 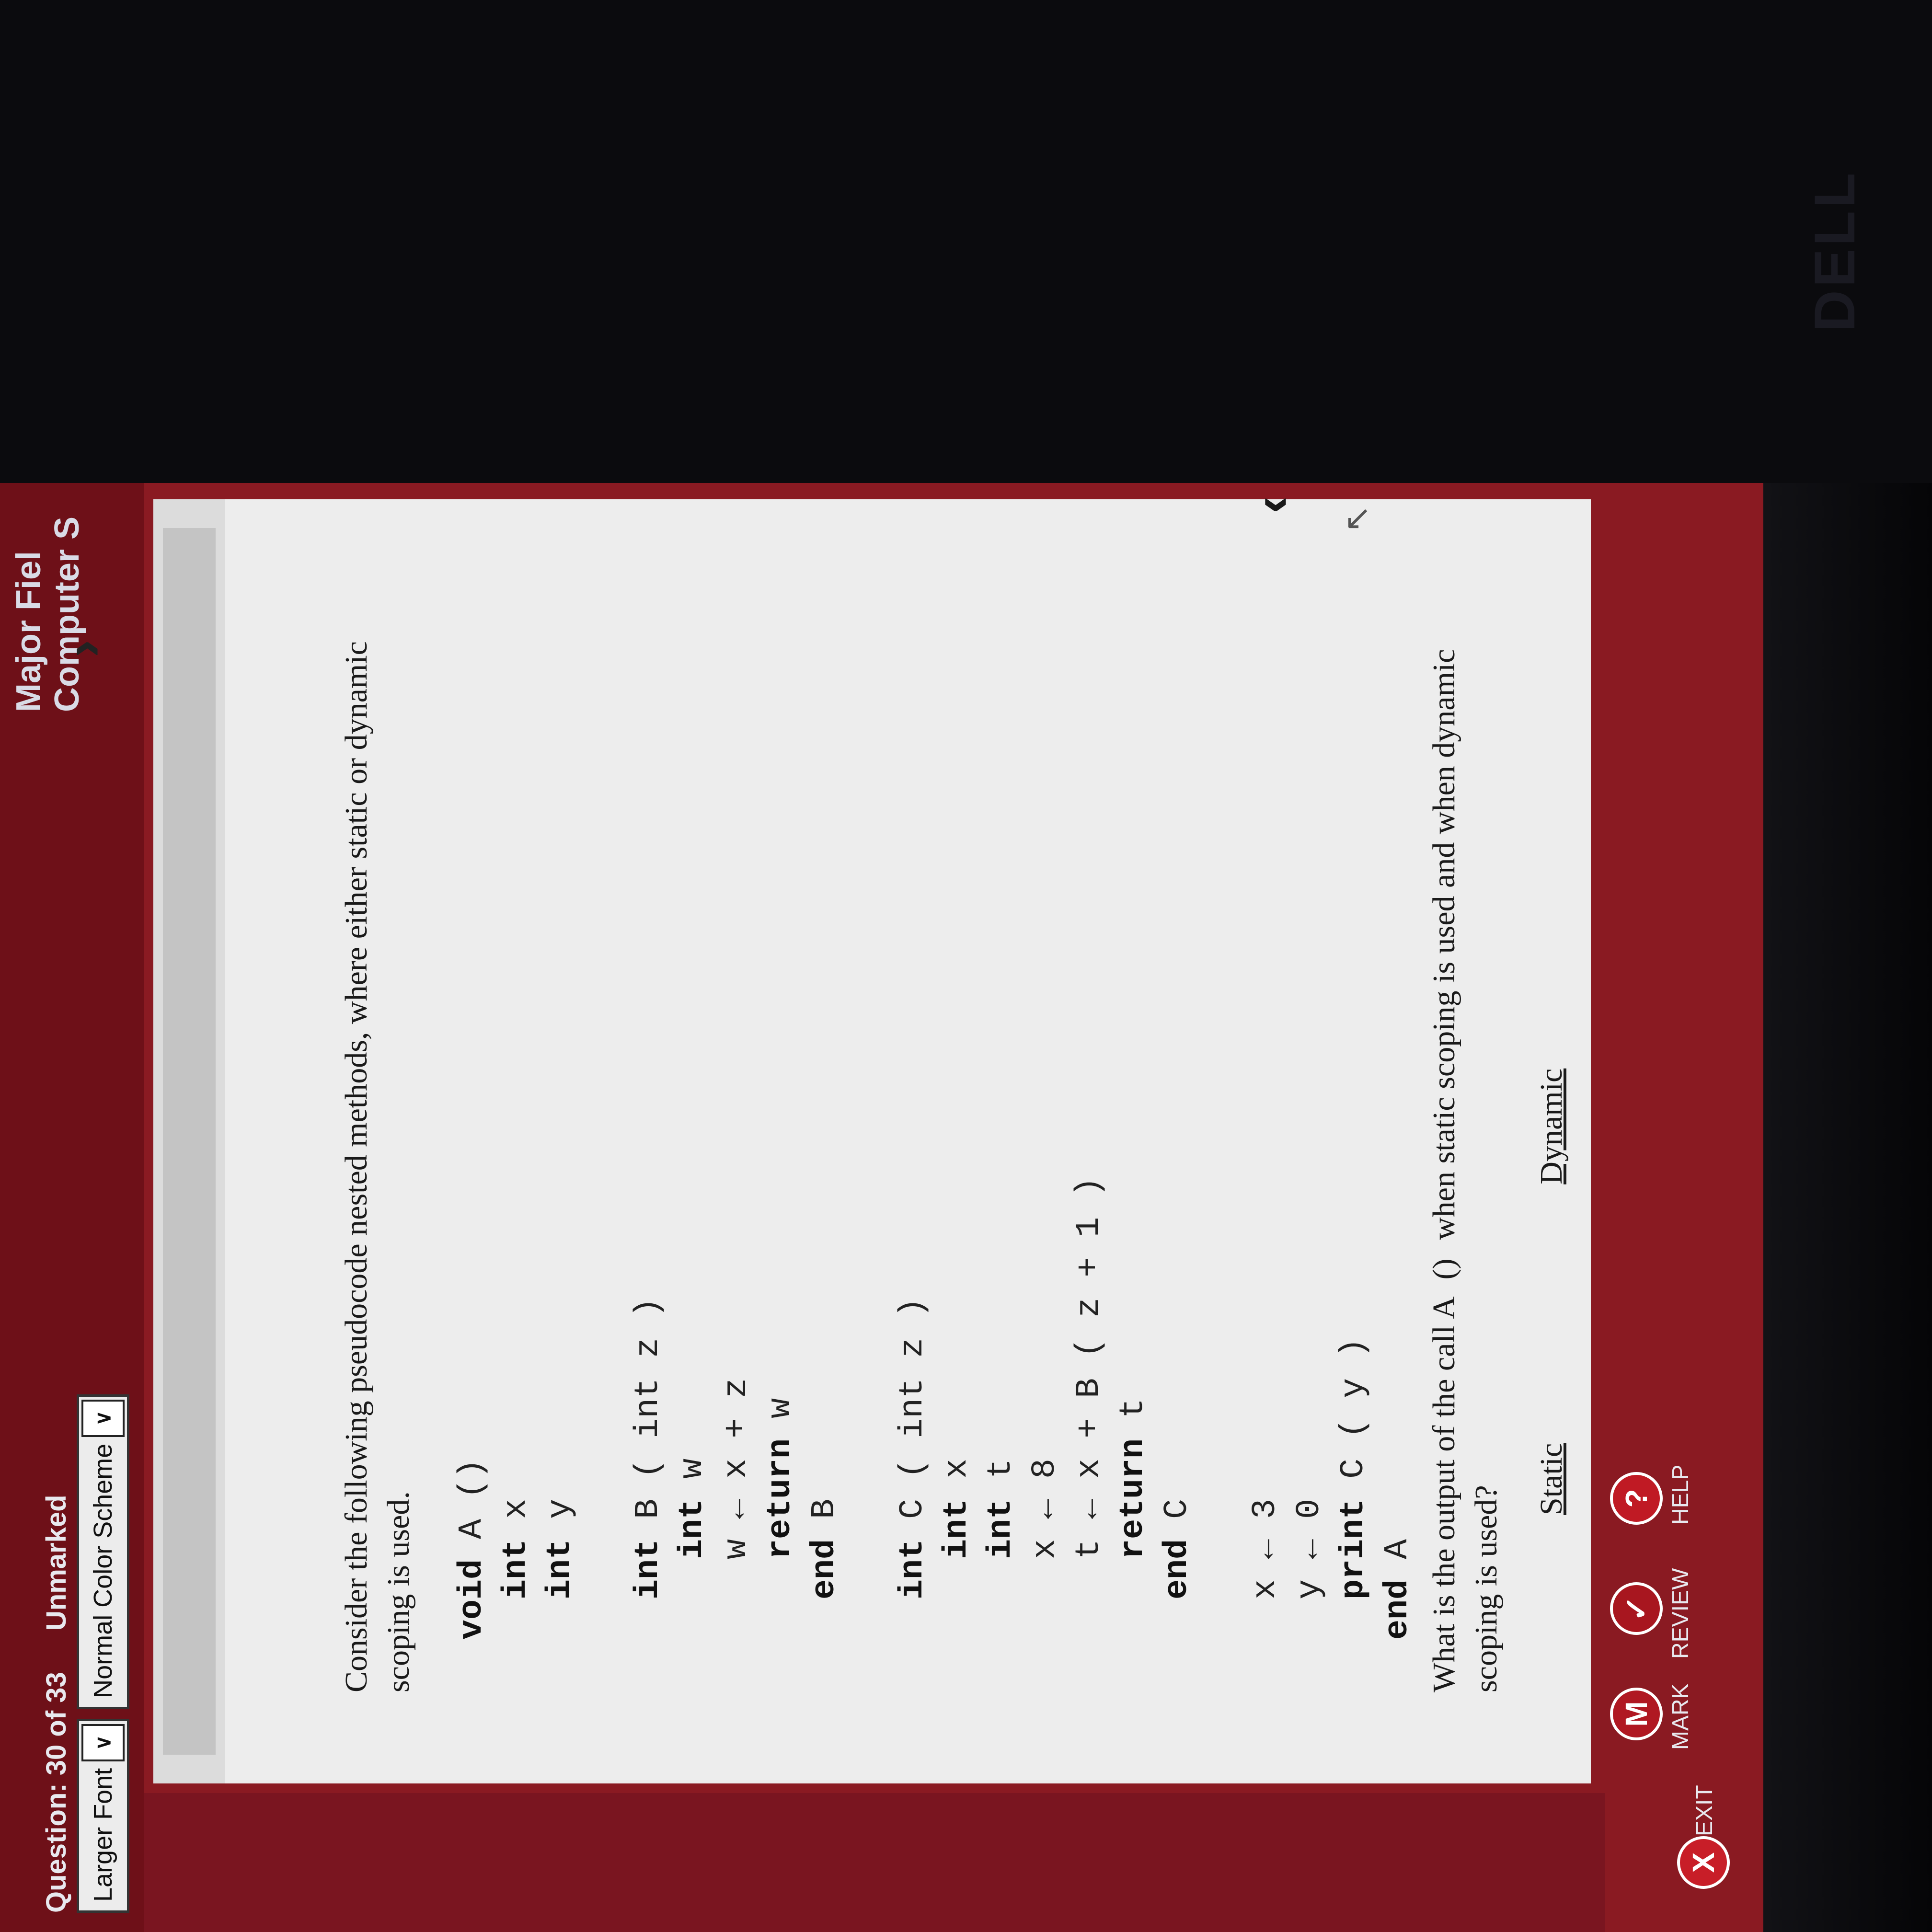 What do you see at coordinates (1177, 1518) in the screenshot?
I see `code-text: C` at bounding box center [1177, 1518].